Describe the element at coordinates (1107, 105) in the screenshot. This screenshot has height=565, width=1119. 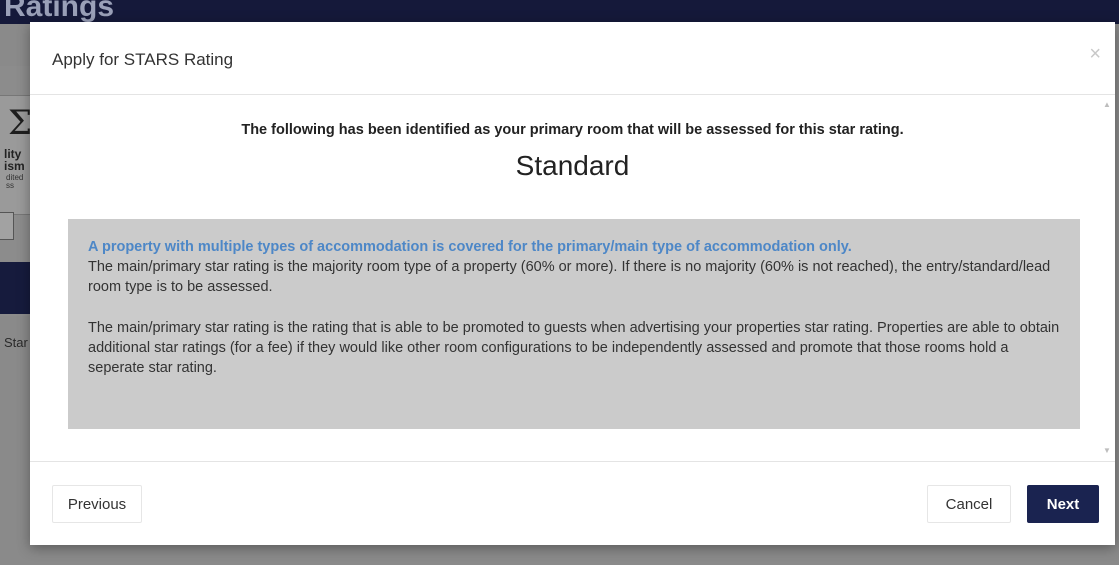
I see `scroll-up-arrow-icon: ▲` at that location.